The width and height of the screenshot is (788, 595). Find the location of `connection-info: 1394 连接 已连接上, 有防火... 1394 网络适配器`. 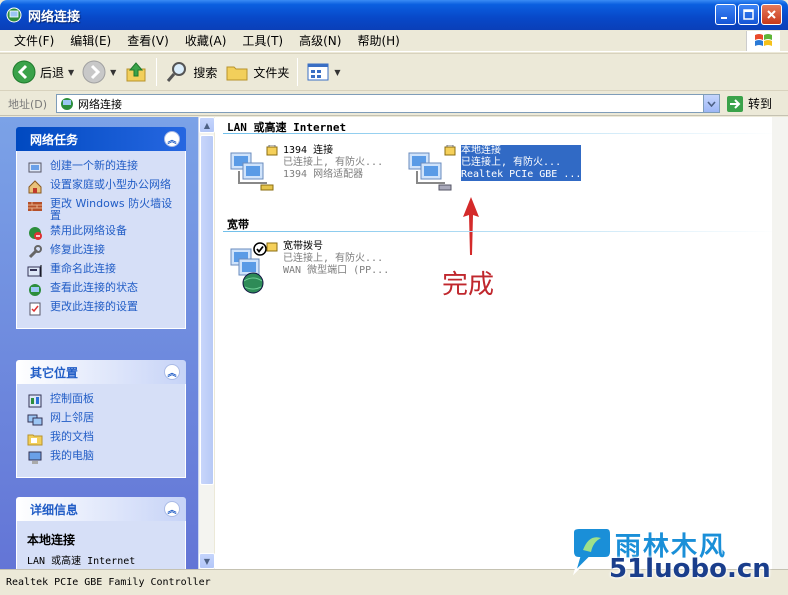

connection-info: 1394 连接 已连接上, 有防火... 1394 网络适配器 is located at coordinates (333, 163).